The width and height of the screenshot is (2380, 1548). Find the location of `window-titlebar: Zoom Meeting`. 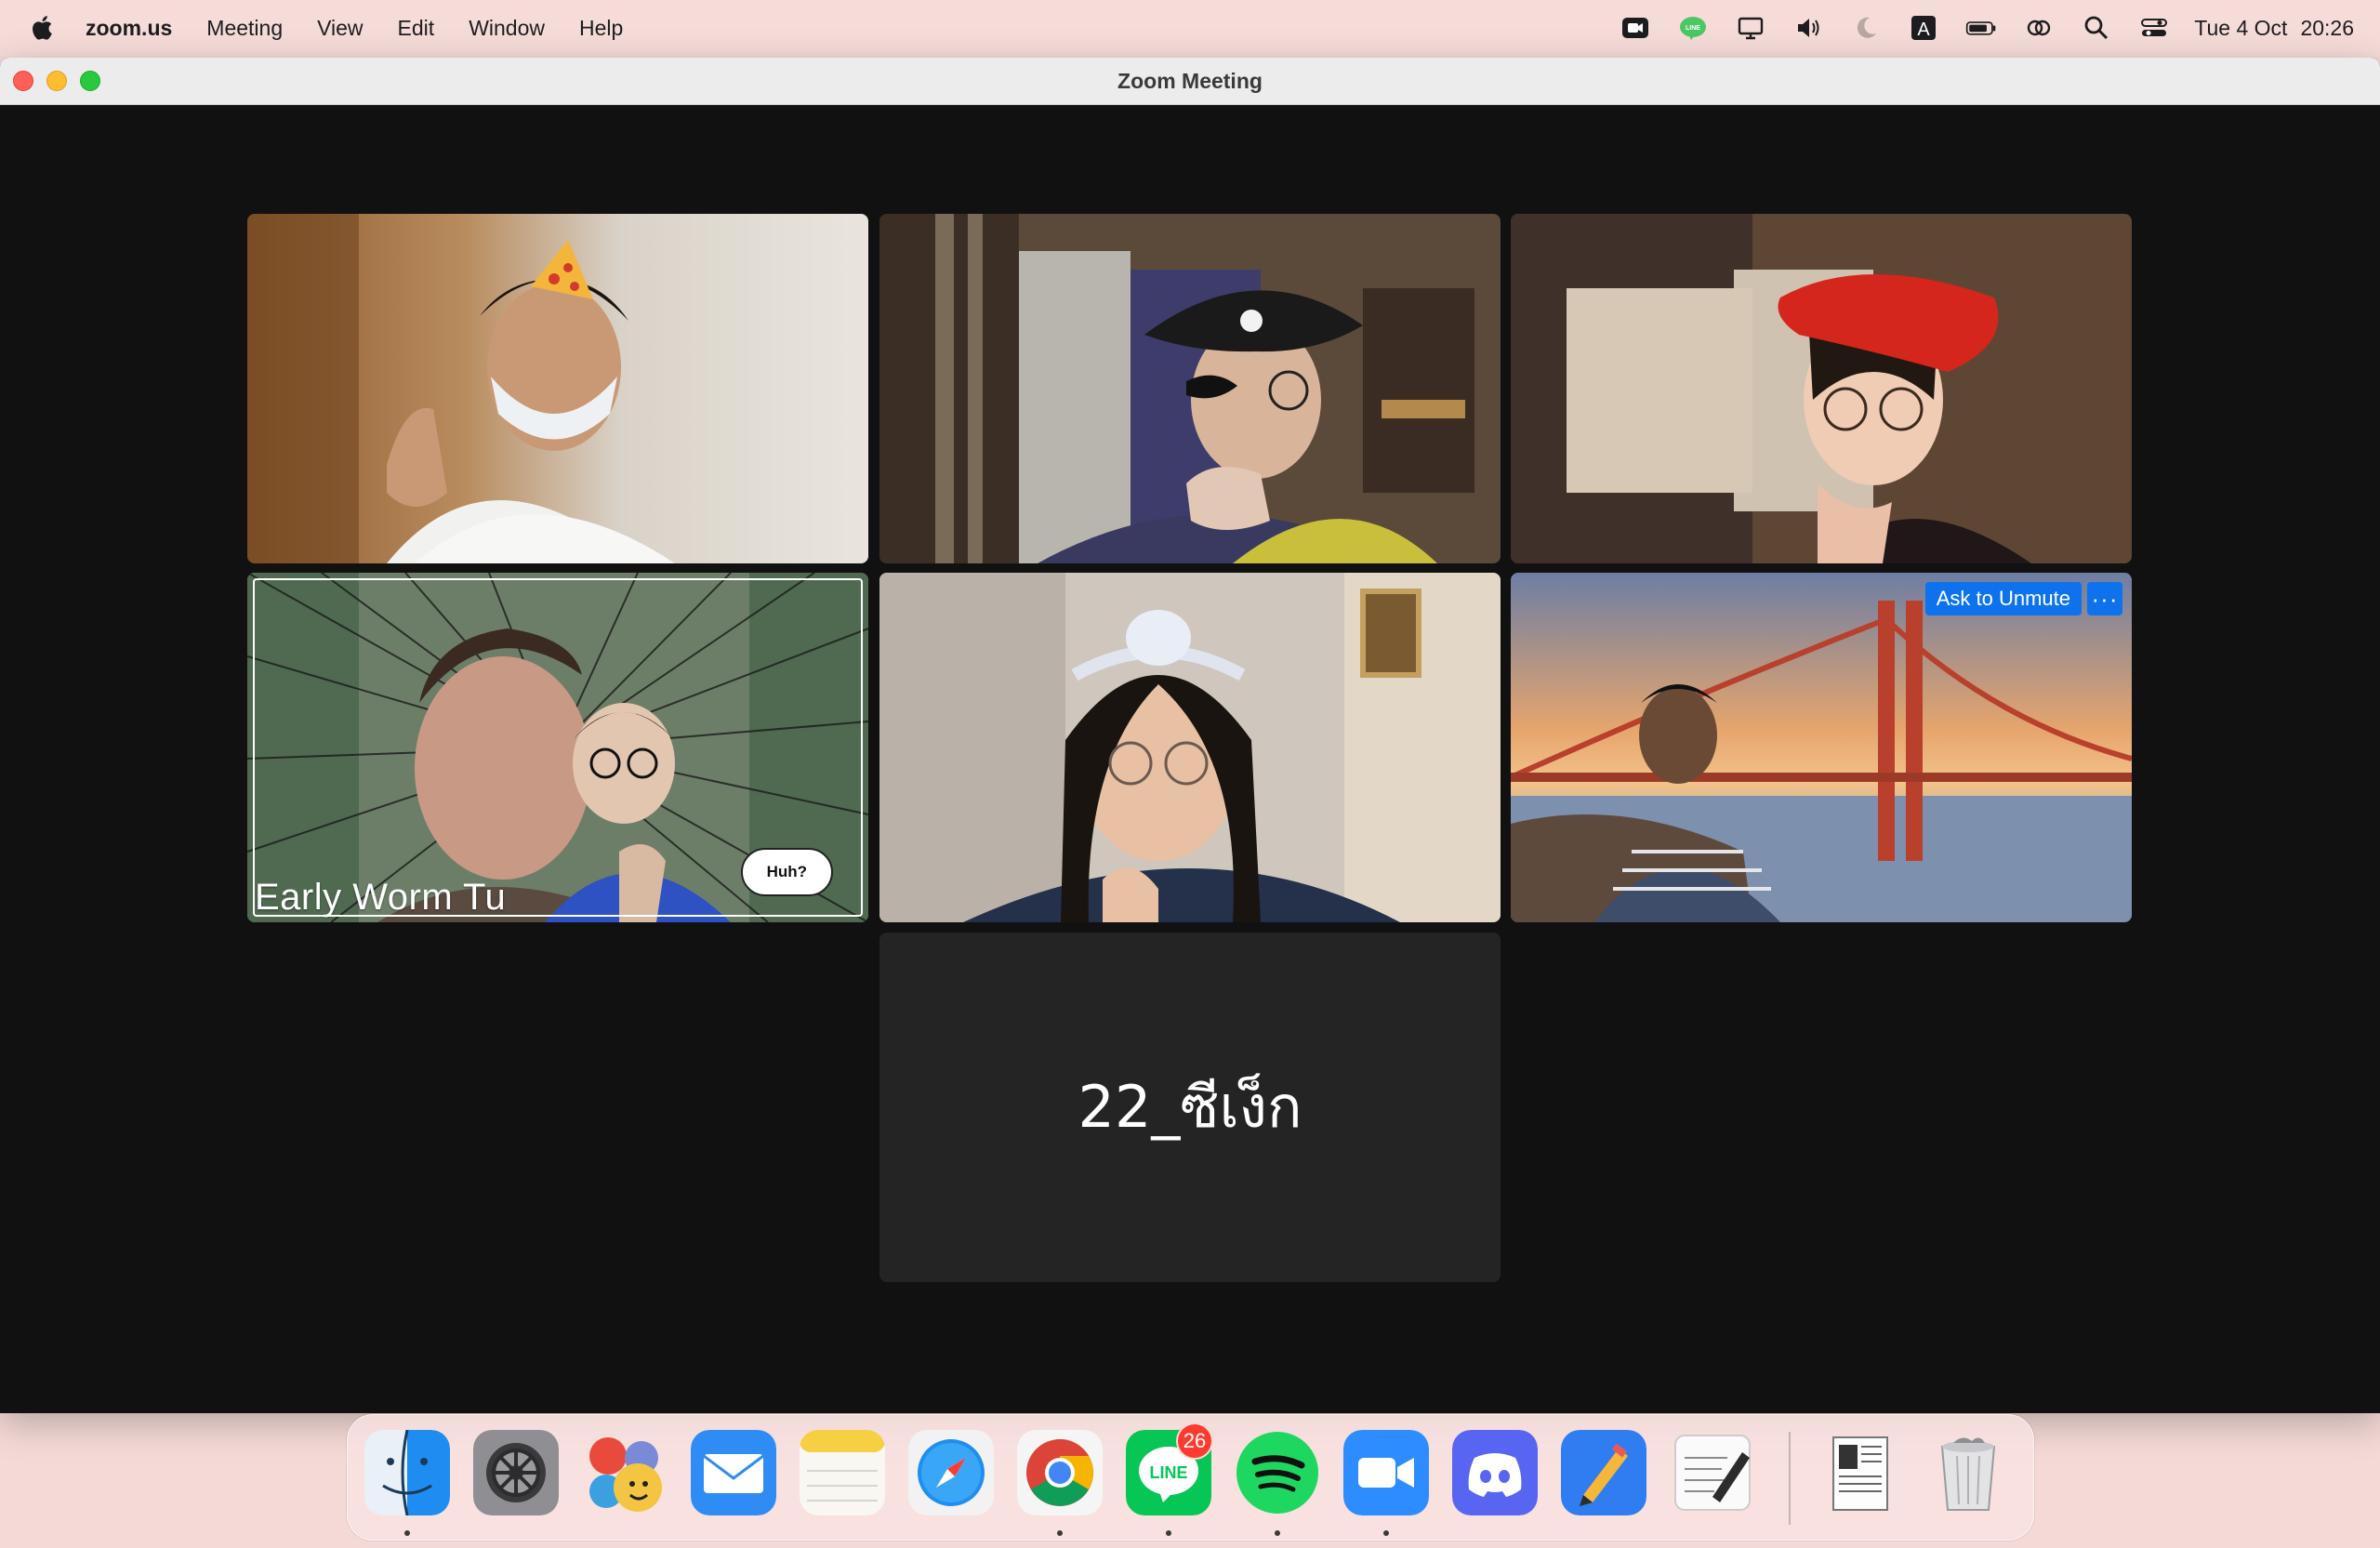

window-titlebar: Zoom Meeting is located at coordinates (1190, 81).